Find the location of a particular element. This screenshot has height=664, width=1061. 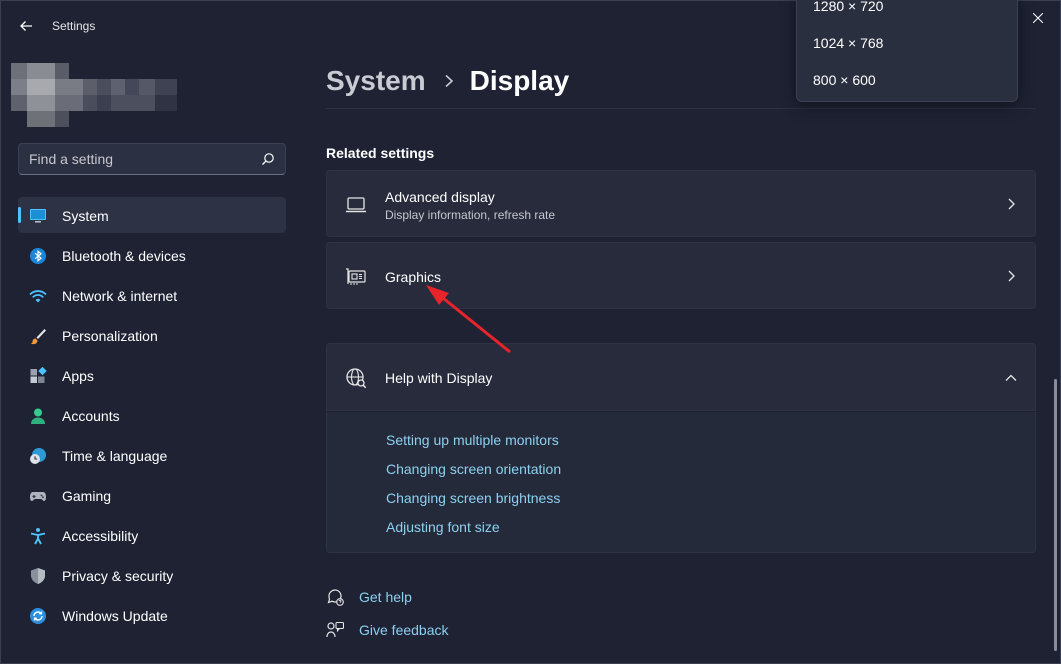

sidebar-item-label: Accounts is located at coordinates (91, 416).